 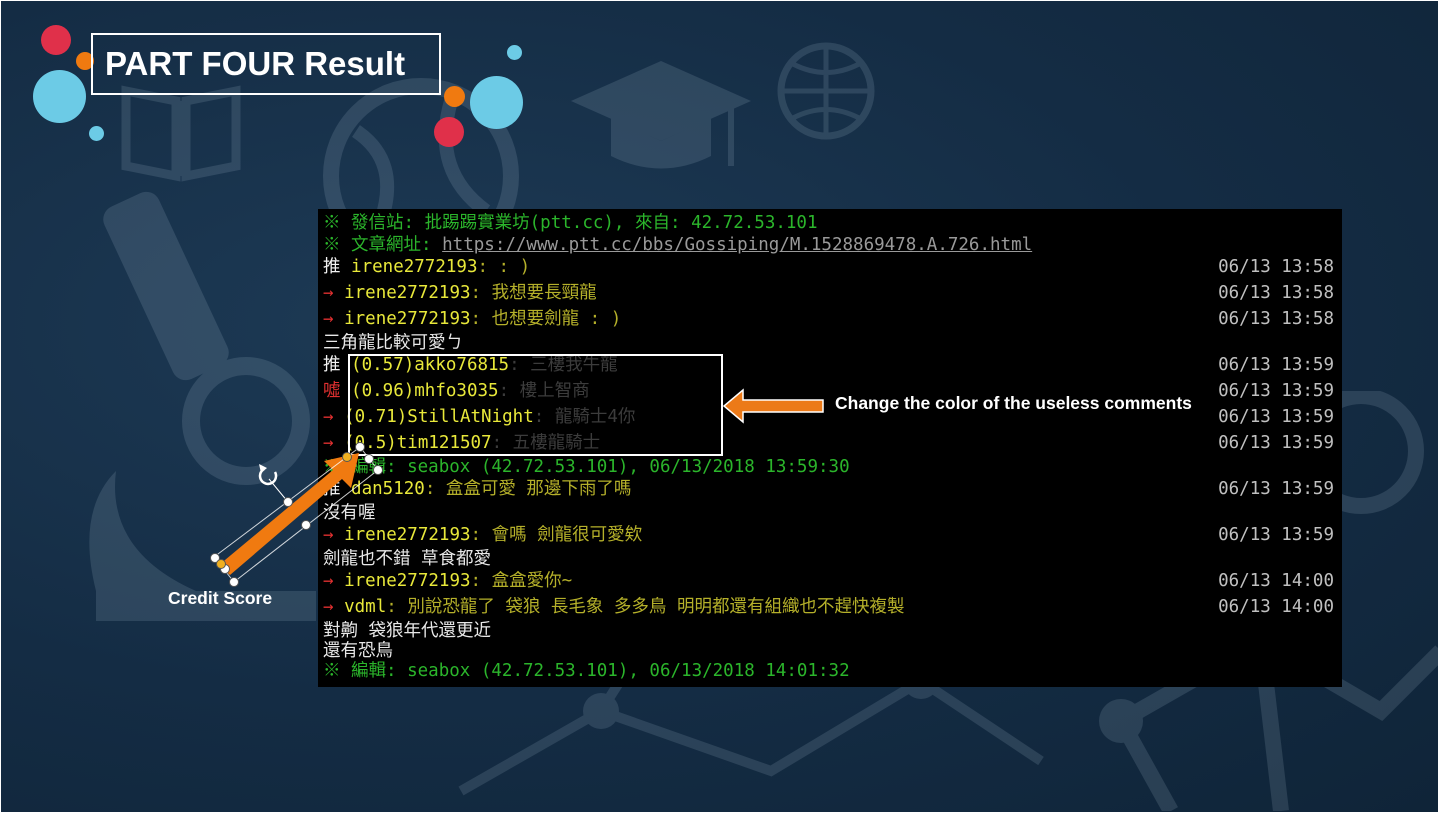 I want to click on callout-label: Change the color of the useless comments, so click(x=1013, y=403).